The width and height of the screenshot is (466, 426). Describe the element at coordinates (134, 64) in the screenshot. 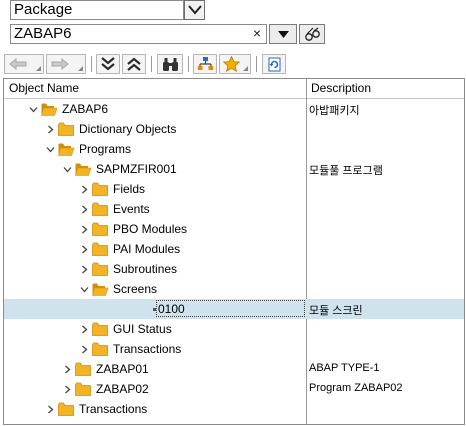

I see `collapse-all-button` at that location.